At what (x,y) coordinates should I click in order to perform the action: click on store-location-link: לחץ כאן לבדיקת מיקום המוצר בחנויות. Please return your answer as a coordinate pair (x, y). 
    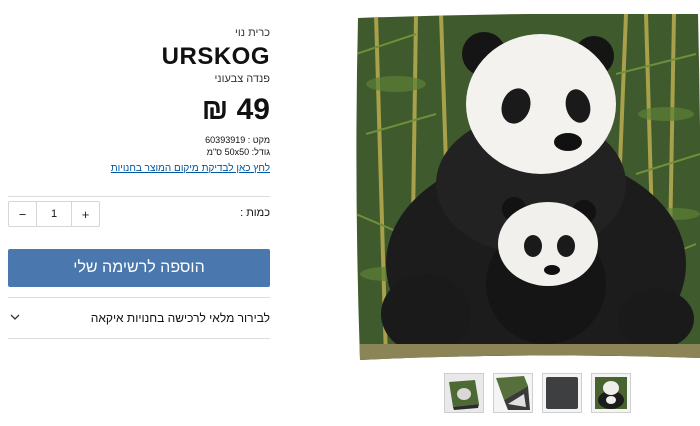
    Looking at the image, I should click on (190, 169).